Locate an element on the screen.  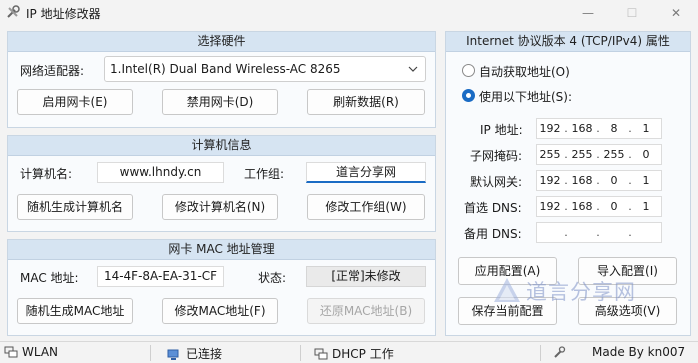
adapter-select: 1.Intel(R) Dual Band Wireless-AC 8265 is located at coordinates (265, 69).